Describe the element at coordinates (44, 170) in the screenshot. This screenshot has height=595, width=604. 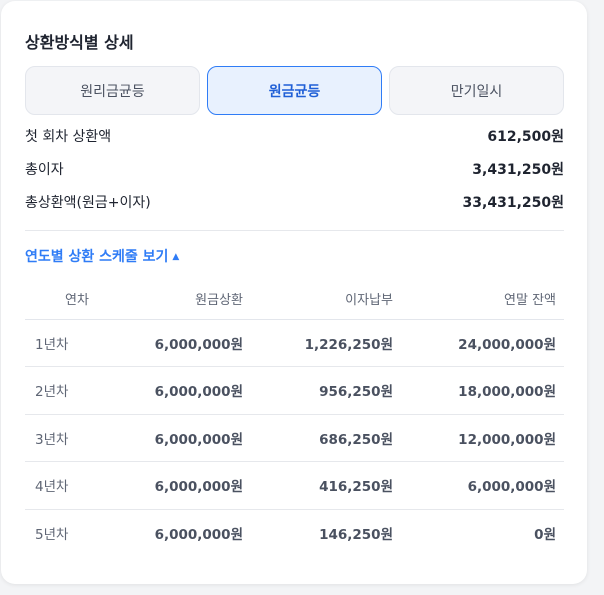
I see `summary-label: 총이자` at that location.